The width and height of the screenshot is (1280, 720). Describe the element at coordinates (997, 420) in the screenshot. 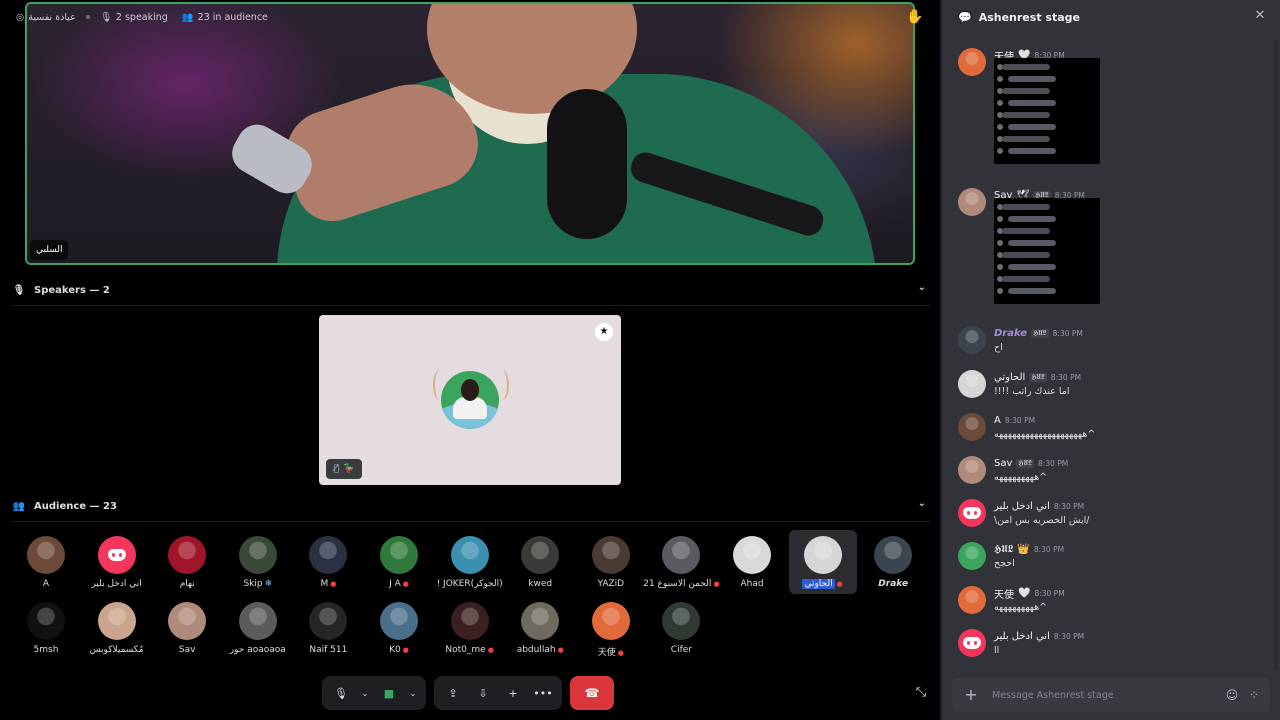

I see `message-username: A` at that location.